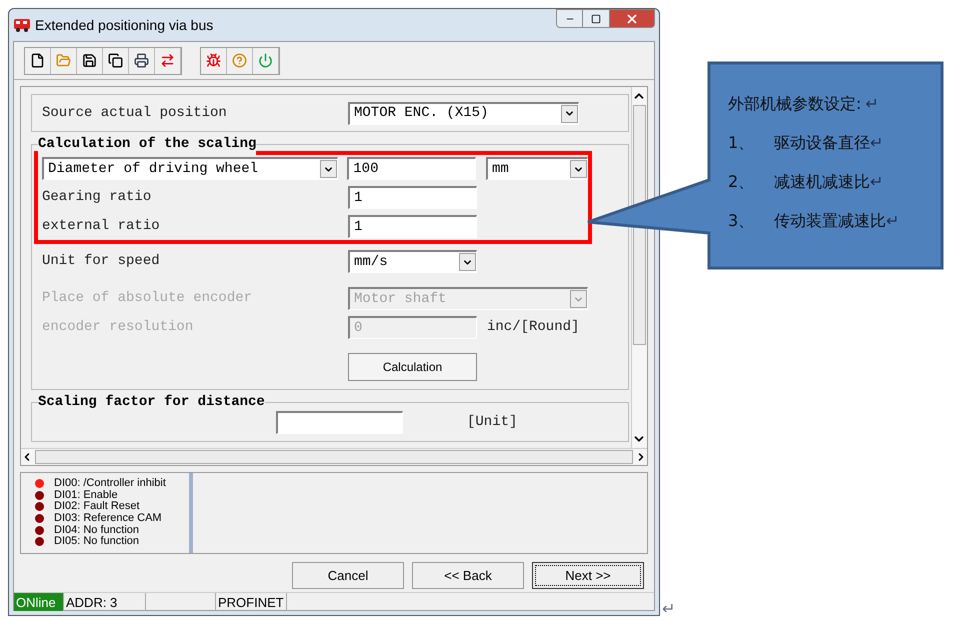  I want to click on bug-icon, so click(213, 60).